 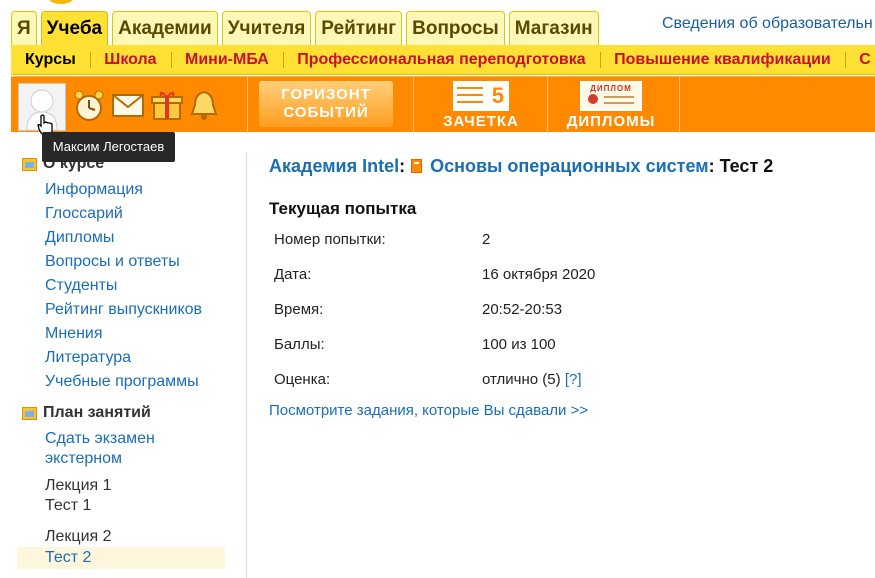 What do you see at coordinates (553, 28) in the screenshot?
I see `tab-shop: Магазин` at bounding box center [553, 28].